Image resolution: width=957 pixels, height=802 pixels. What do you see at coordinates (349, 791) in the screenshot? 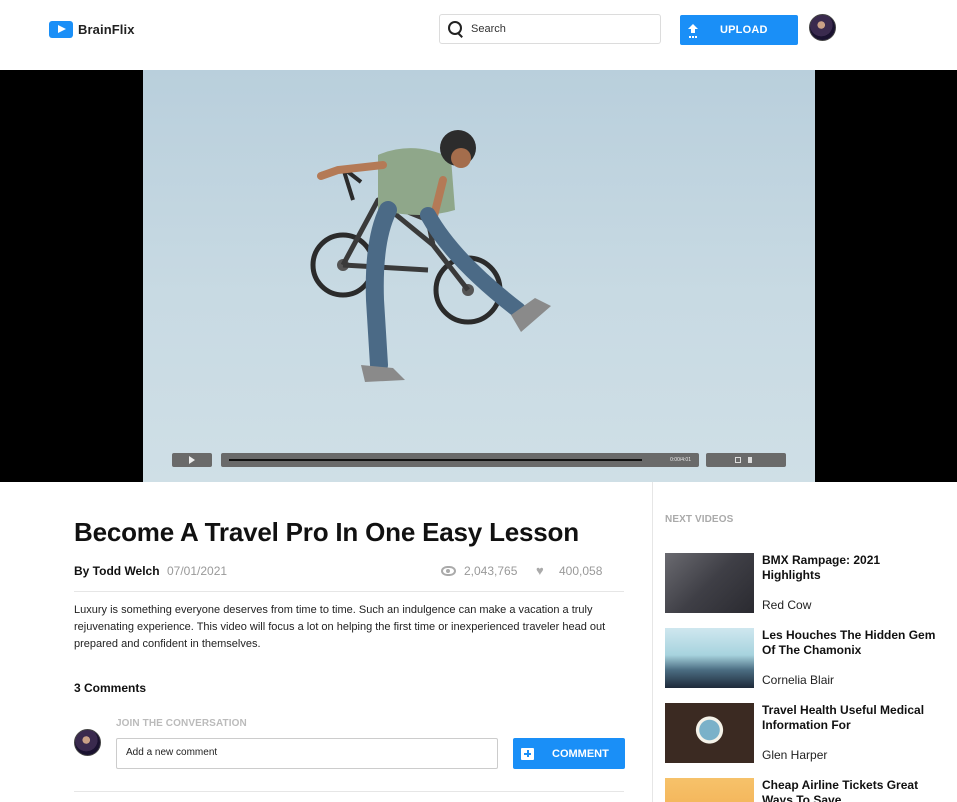
I see `comment-divider` at bounding box center [349, 791].